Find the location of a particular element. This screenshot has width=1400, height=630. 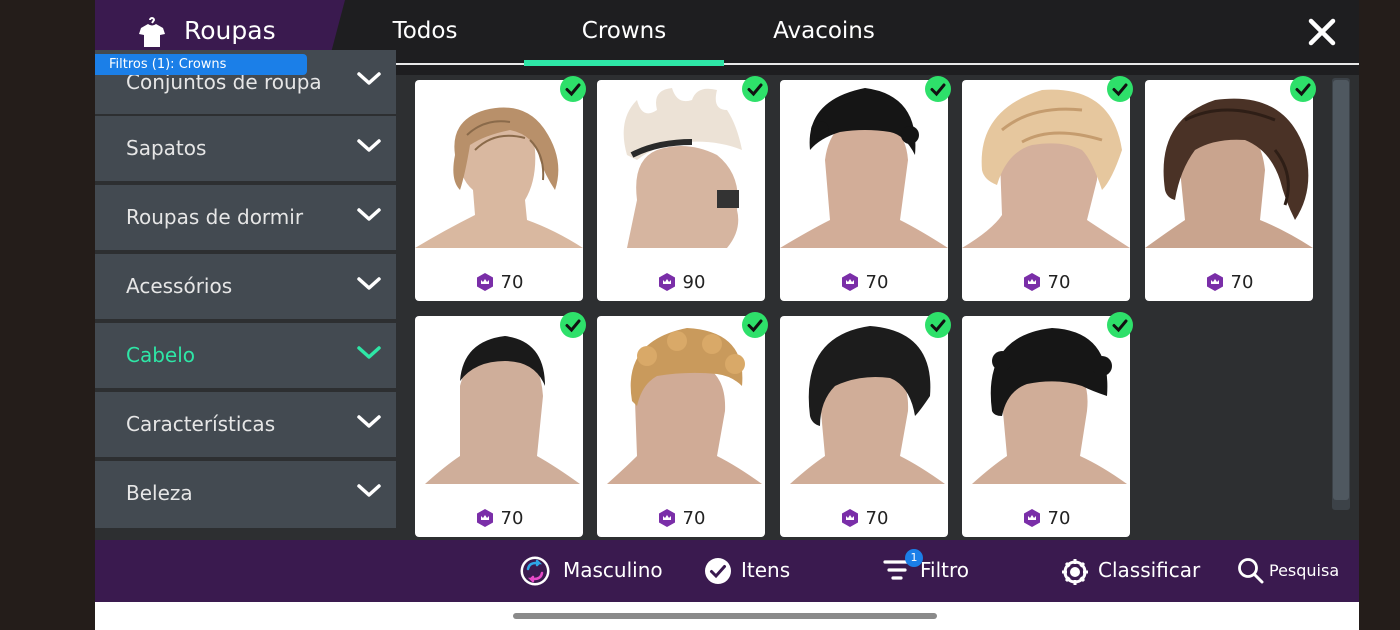

sidebar-item-label: Beleza is located at coordinates (159, 493).